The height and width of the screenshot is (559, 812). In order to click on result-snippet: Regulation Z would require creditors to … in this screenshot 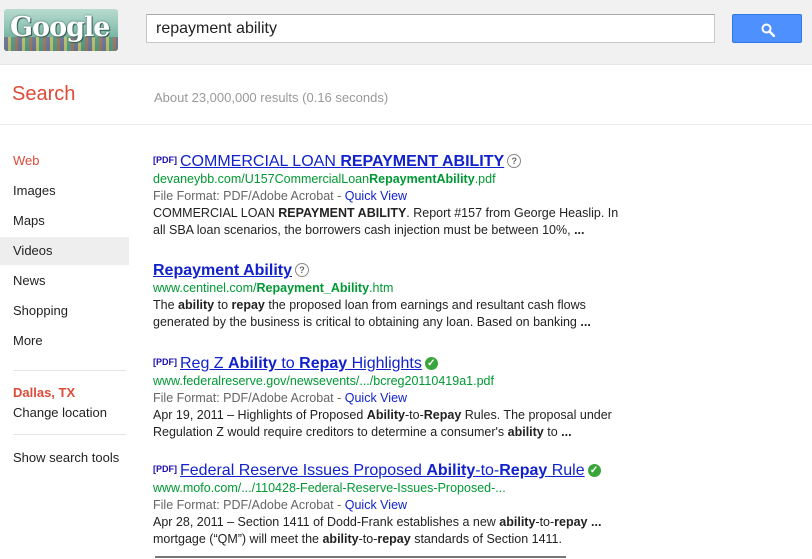, I will do `click(362, 432)`.